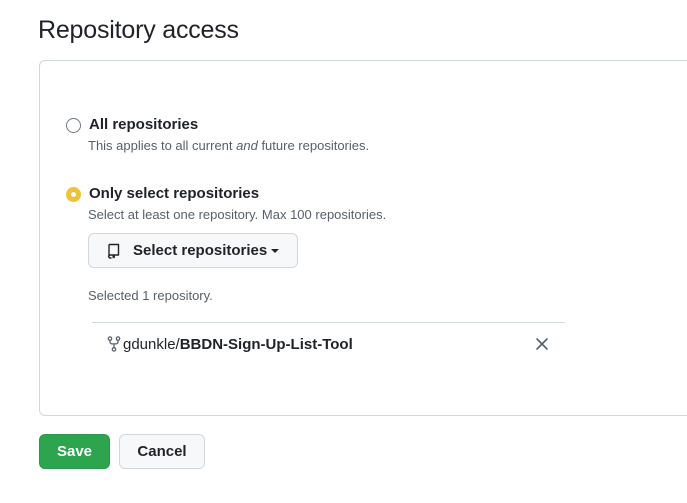 This screenshot has width=687, height=503. I want to click on repository-full-name: gdunkle/BBDN-Sign-Up-List-Tool, so click(238, 344).